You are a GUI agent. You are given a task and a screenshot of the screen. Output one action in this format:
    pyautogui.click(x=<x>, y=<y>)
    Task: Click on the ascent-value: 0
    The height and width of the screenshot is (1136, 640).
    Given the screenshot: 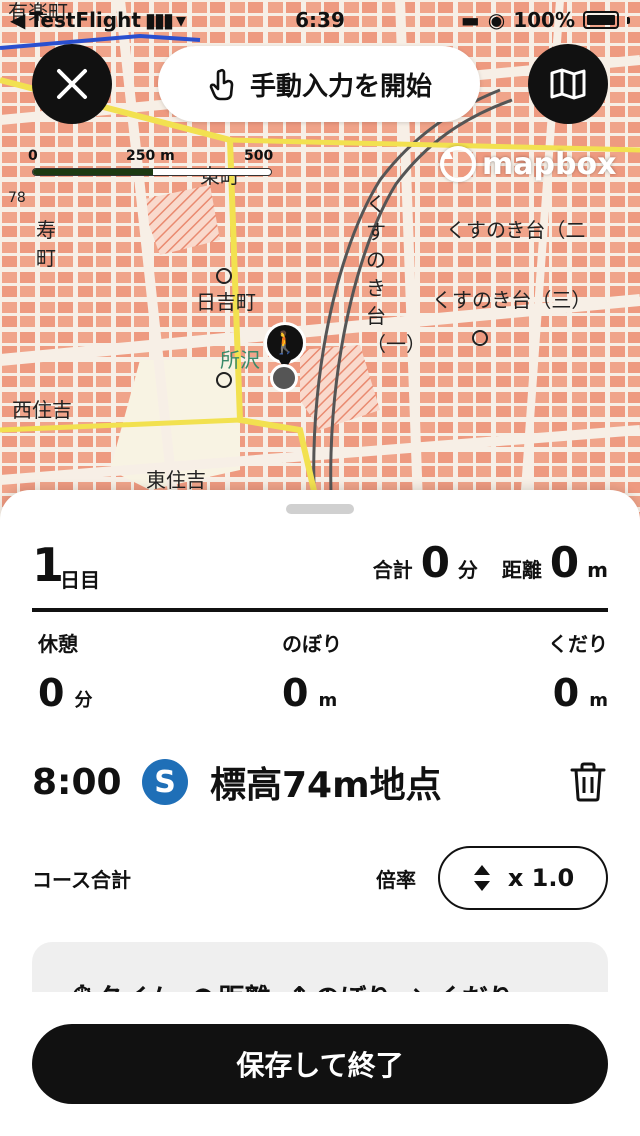 What is the action you would take?
    pyautogui.click(x=295, y=693)
    